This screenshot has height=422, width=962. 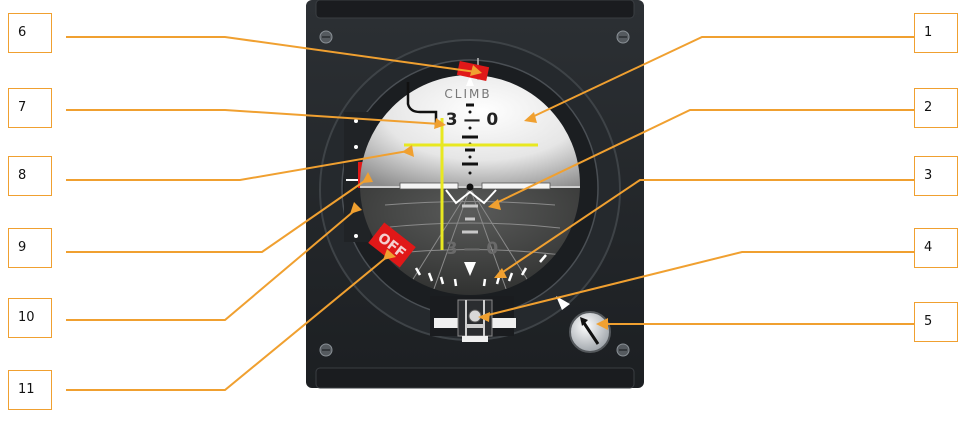 What do you see at coordinates (30, 248) in the screenshot?
I see `callout-9: 9` at bounding box center [30, 248].